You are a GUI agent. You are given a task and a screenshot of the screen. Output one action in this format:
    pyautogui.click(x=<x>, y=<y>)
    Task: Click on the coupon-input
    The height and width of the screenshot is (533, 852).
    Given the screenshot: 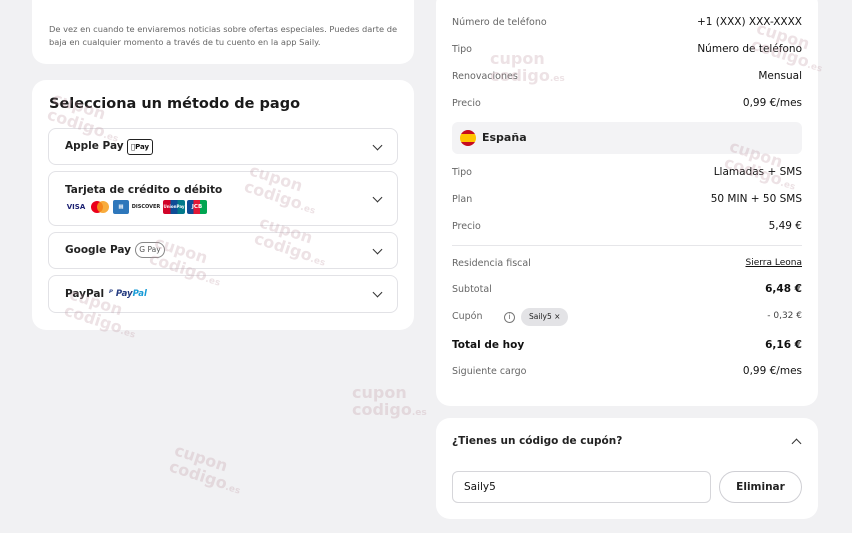 What is the action you would take?
    pyautogui.click(x=581, y=487)
    